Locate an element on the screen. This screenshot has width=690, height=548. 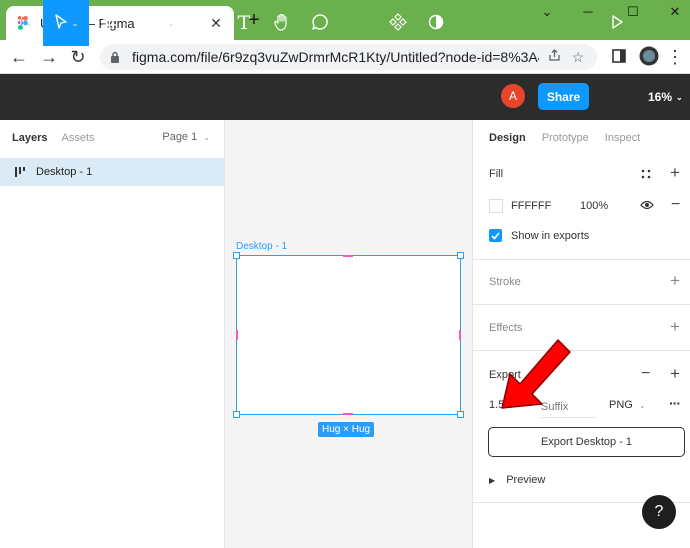
comment-tool is located at coordinates (320, 23).